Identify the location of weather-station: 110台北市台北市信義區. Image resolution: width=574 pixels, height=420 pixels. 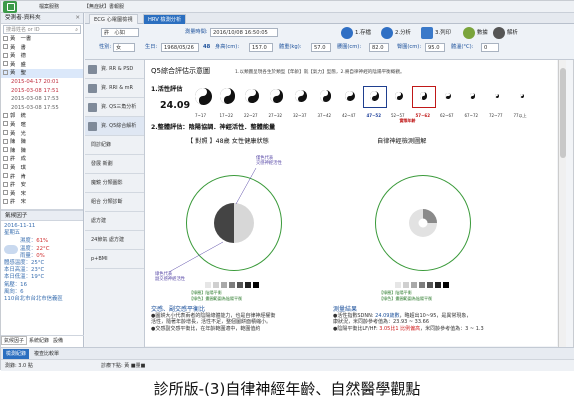
(33, 299).